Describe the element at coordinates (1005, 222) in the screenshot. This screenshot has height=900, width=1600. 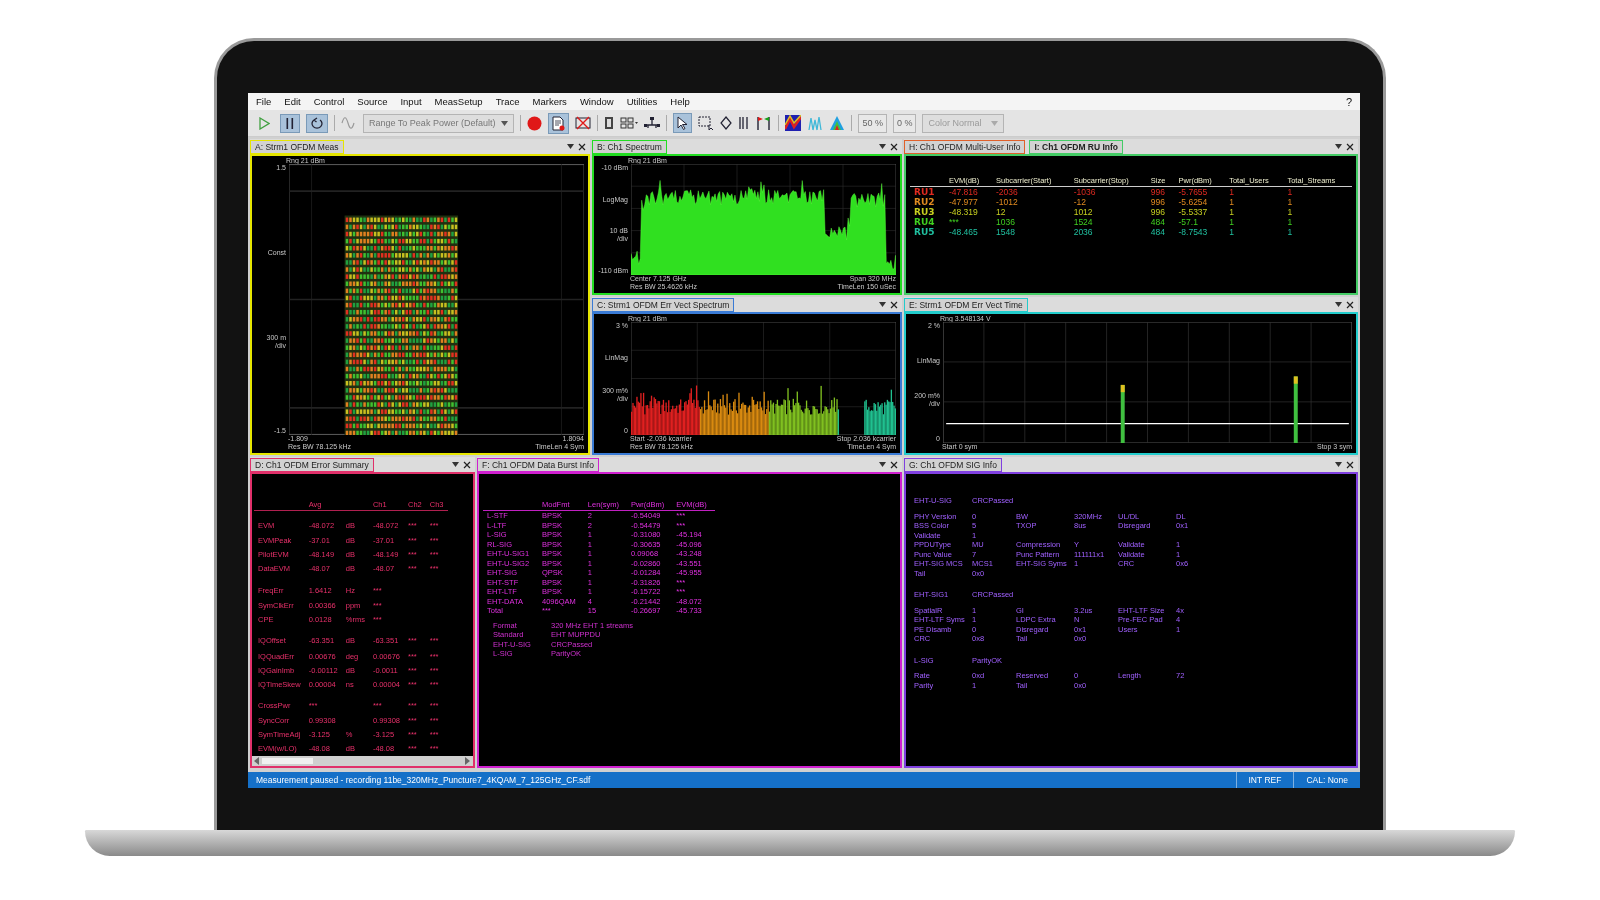
I see `table-cell: 1036` at that location.